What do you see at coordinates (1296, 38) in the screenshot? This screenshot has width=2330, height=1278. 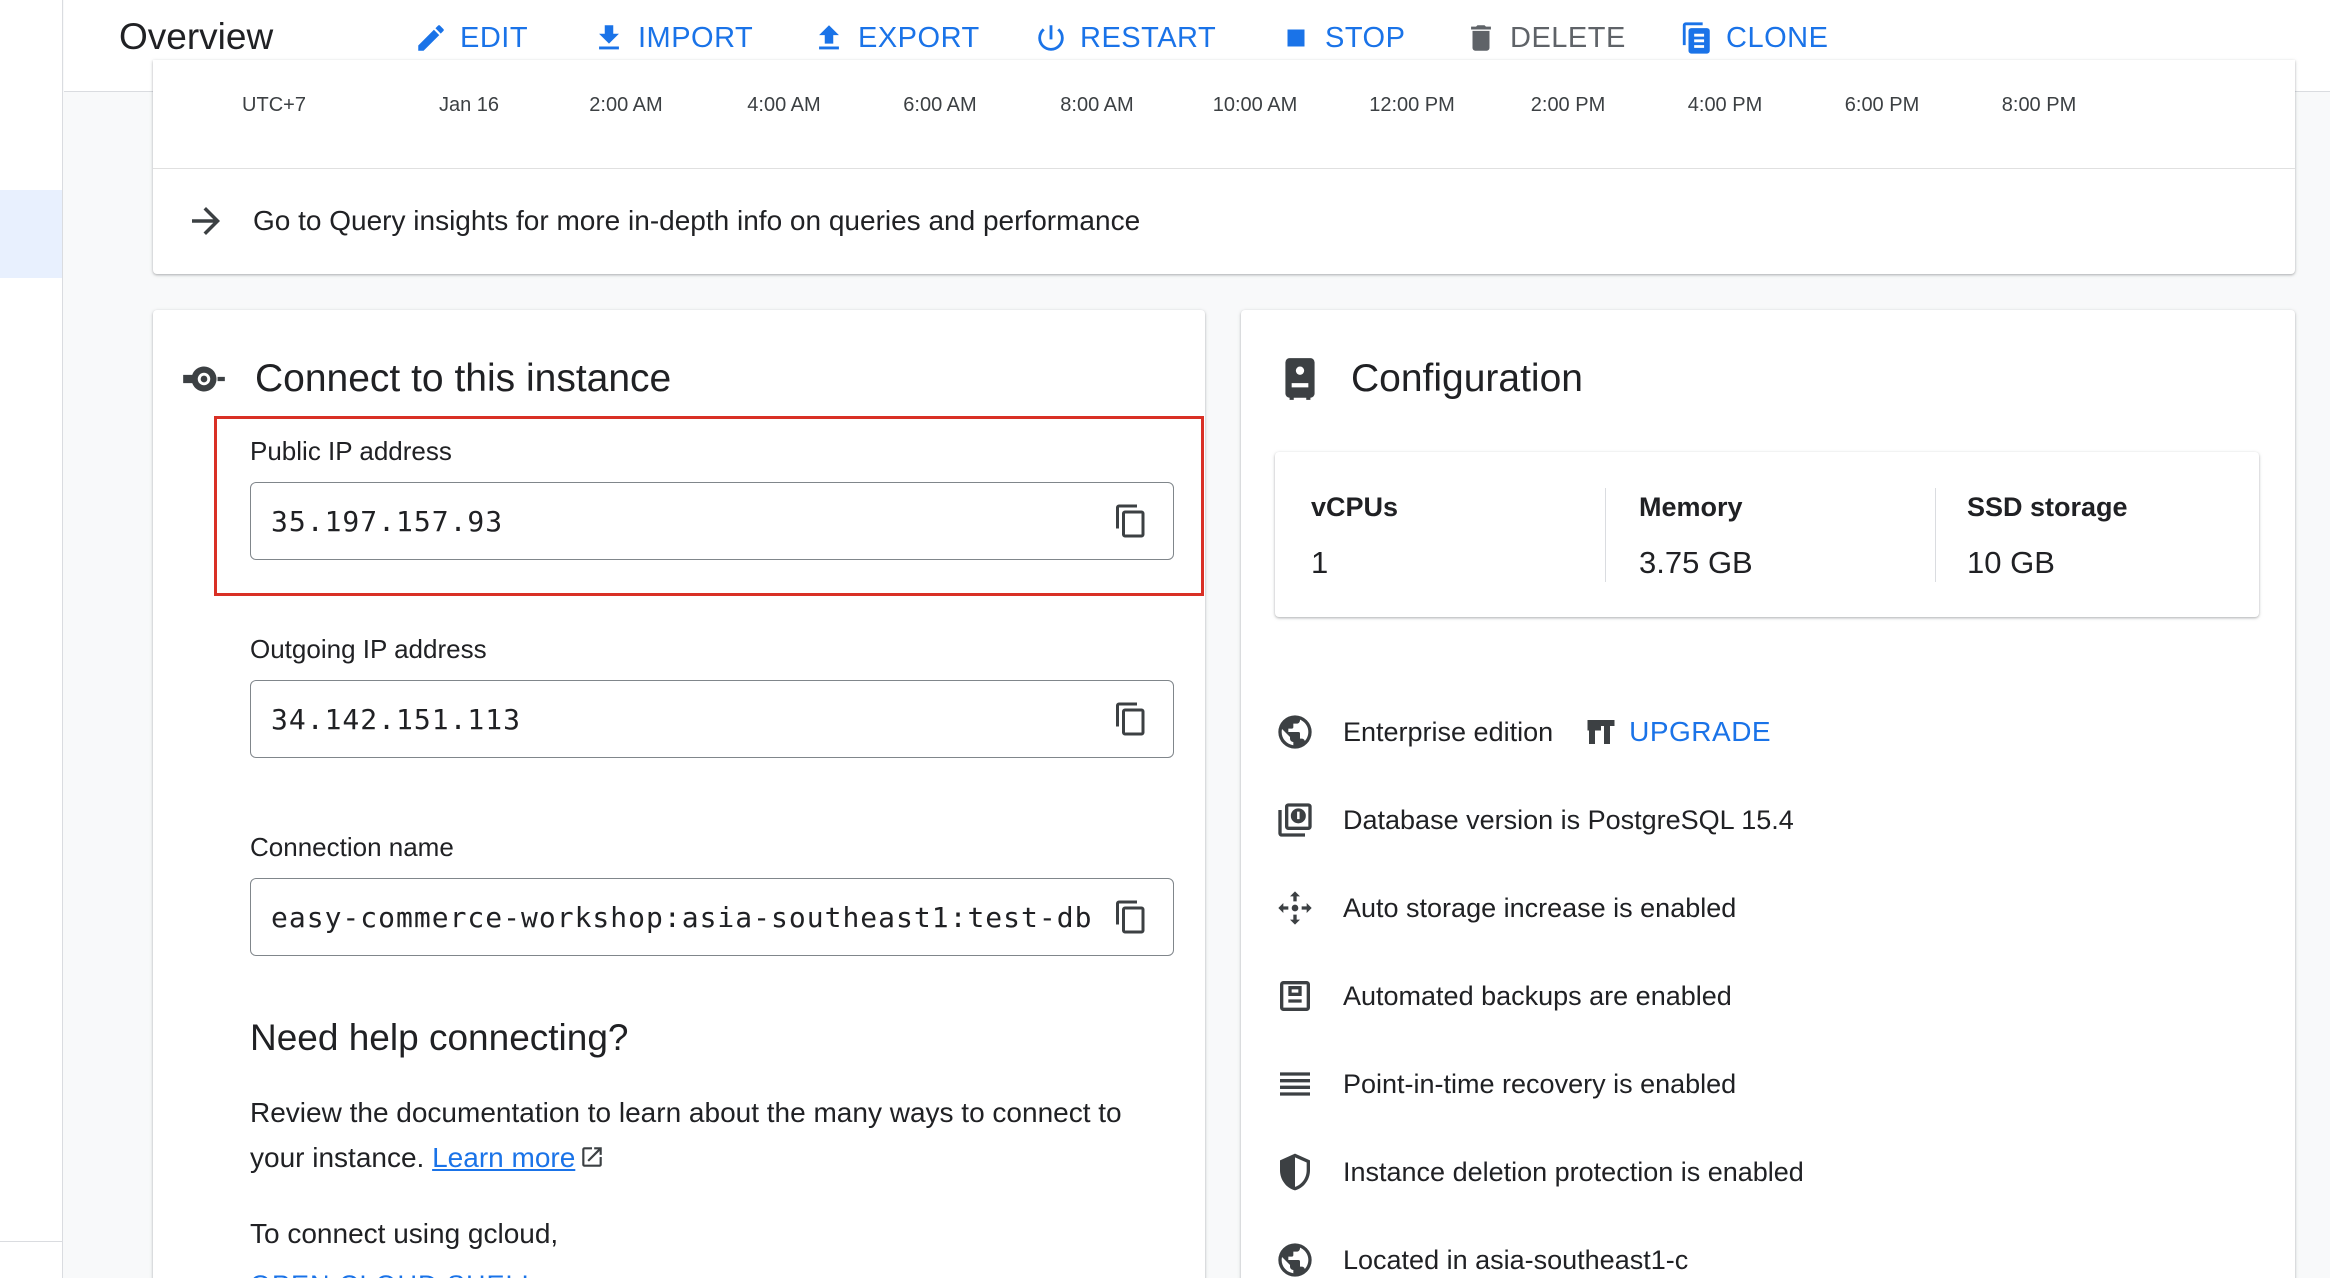 I see `stop-icon` at bounding box center [1296, 38].